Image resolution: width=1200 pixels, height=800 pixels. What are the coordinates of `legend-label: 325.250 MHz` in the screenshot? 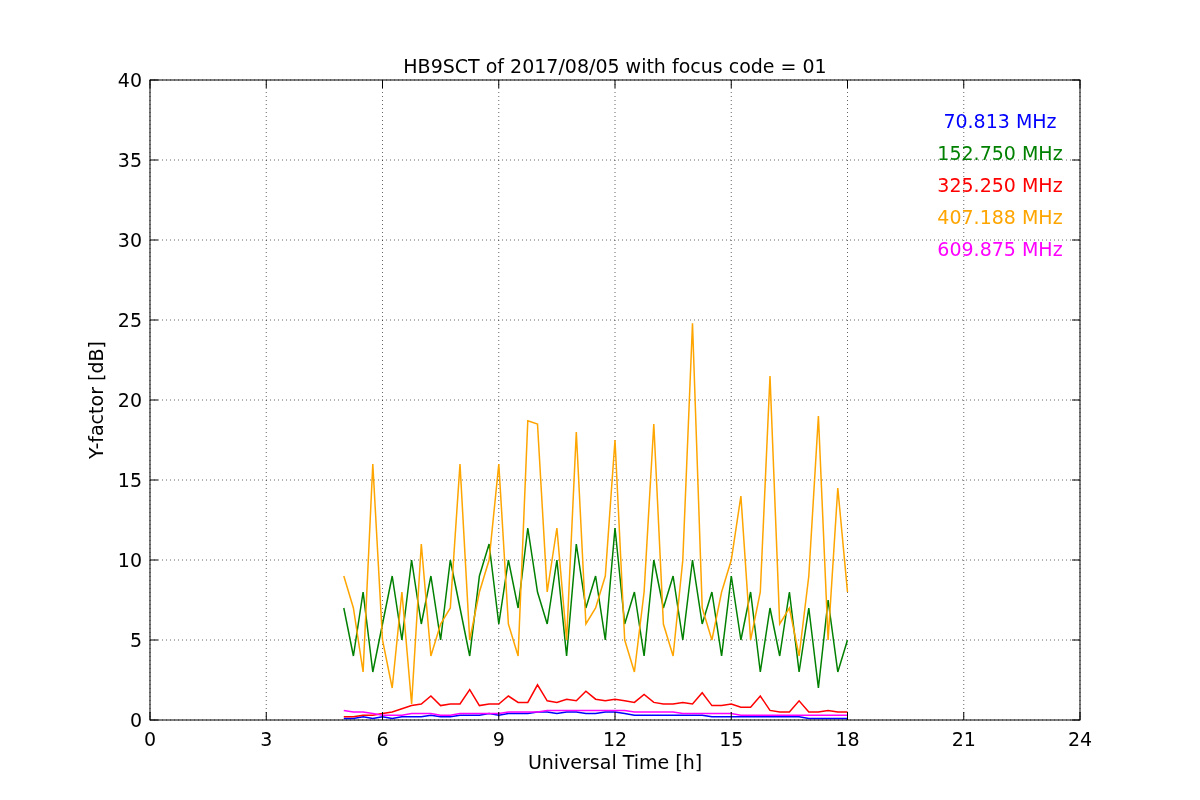 It's located at (1000, 185).